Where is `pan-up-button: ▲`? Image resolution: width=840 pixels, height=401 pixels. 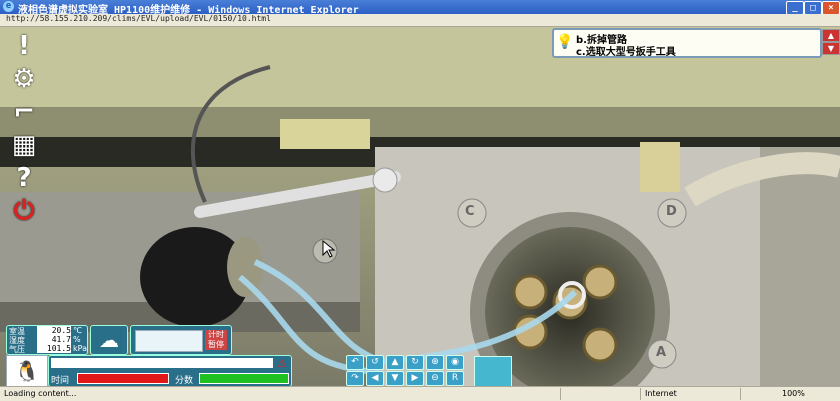 pan-up-button: ▲ is located at coordinates (395, 362).